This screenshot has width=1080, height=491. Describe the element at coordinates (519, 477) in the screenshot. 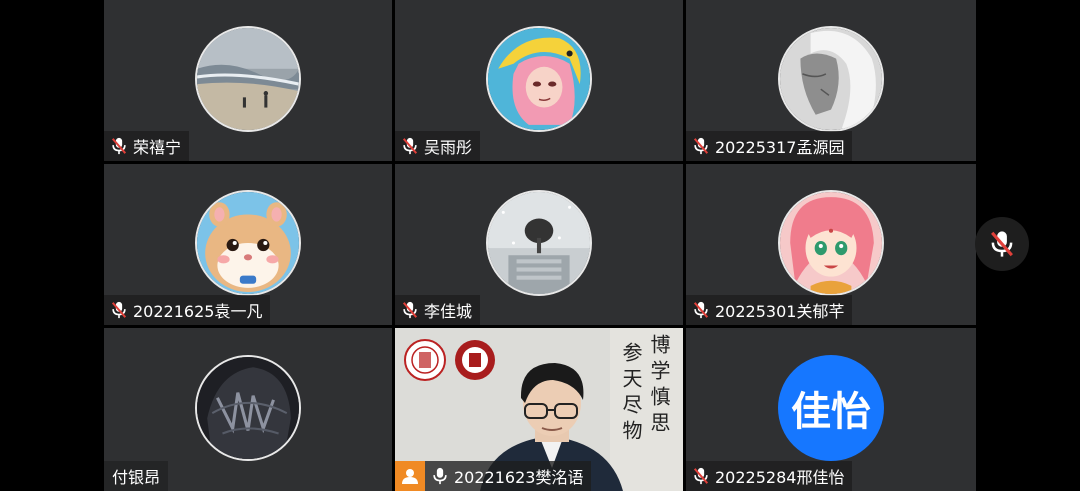

I see `participant-name: 20221623樊洺语` at that location.